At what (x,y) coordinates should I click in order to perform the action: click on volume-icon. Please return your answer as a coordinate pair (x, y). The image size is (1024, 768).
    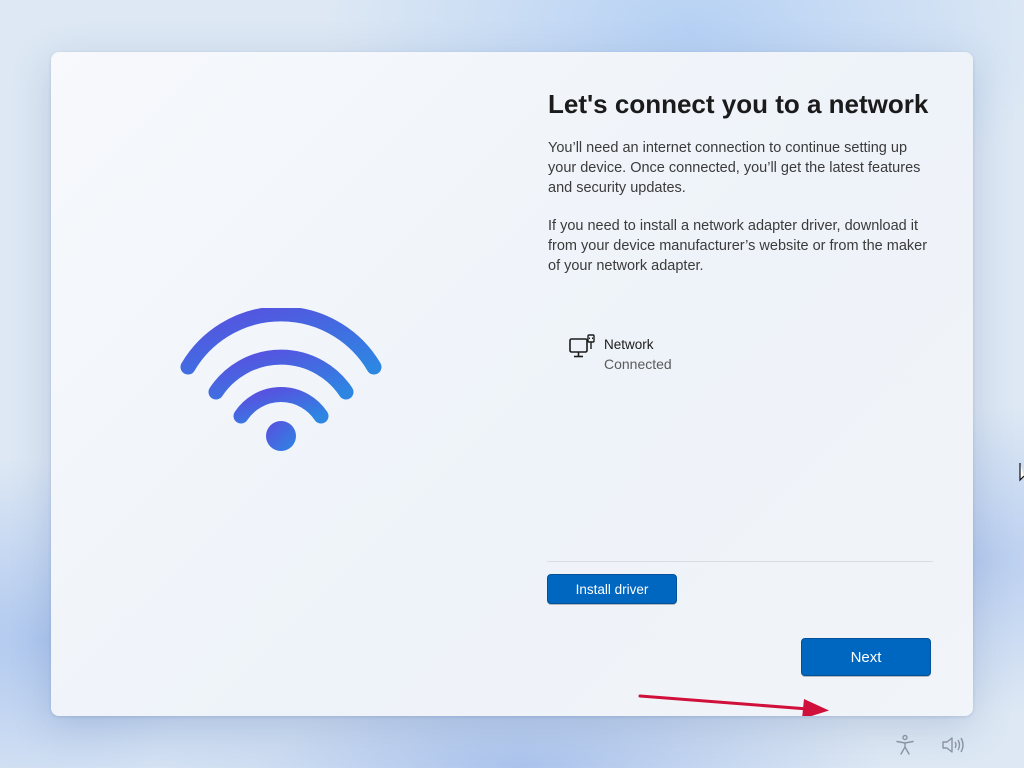
    Looking at the image, I should click on (953, 745).